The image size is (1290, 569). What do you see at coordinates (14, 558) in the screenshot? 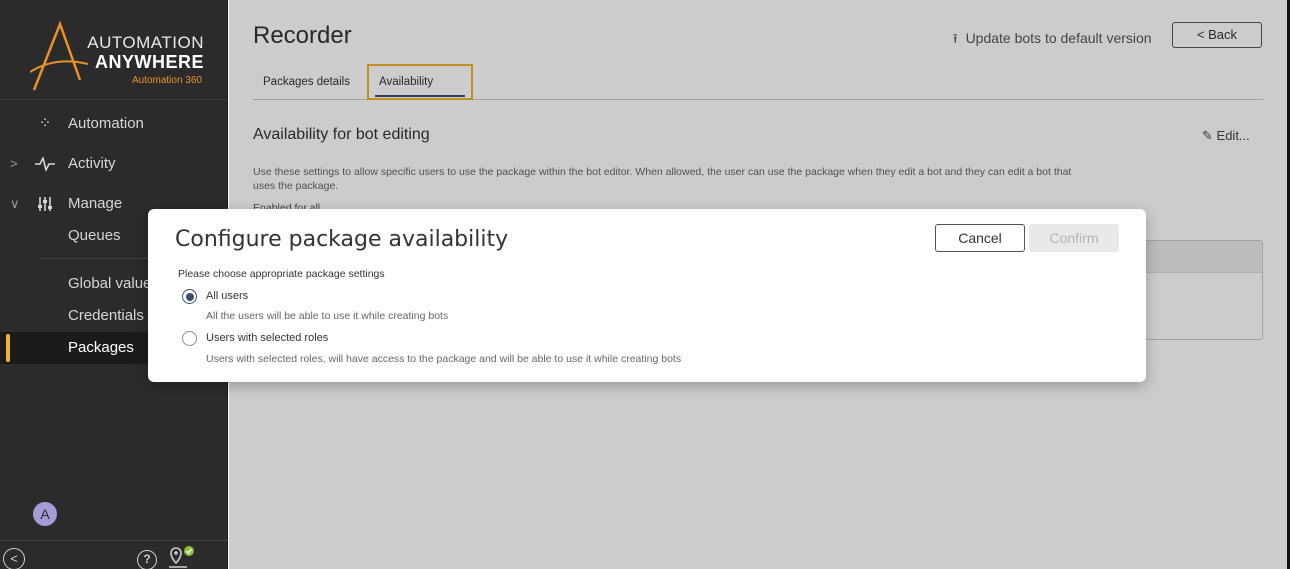
I see `collapse-sidebar-icon: <` at bounding box center [14, 558].